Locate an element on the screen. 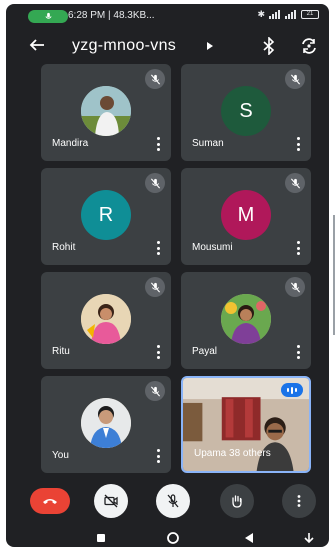  participant-avatar-initial: S is located at coordinates (246, 111).